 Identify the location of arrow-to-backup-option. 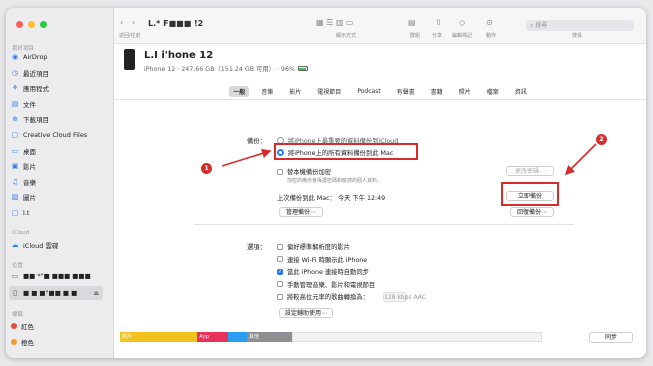
(246, 157).